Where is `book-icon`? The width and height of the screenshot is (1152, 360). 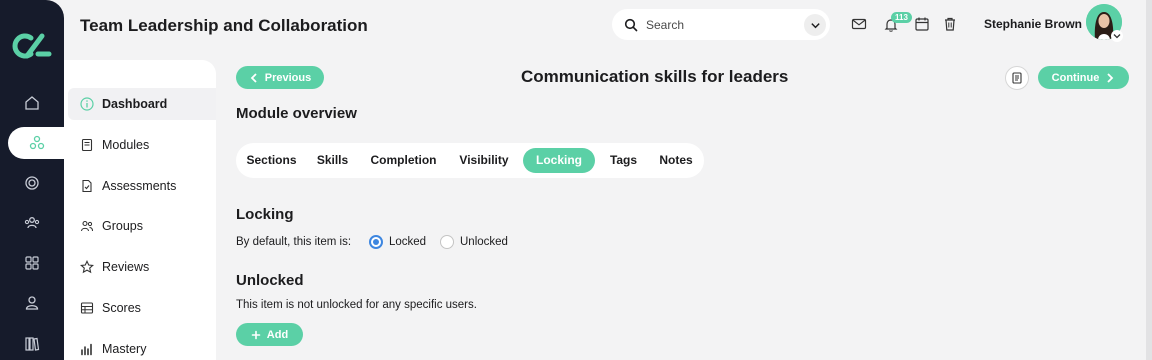
book-icon is located at coordinates (87, 145).